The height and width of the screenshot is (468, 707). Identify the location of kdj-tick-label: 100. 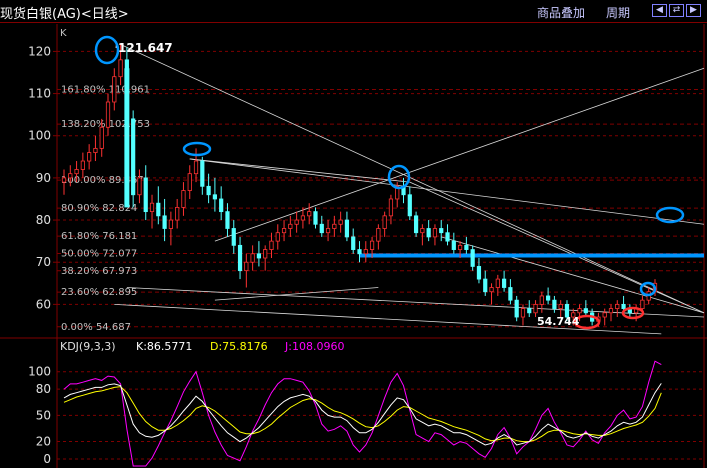
(39, 372).